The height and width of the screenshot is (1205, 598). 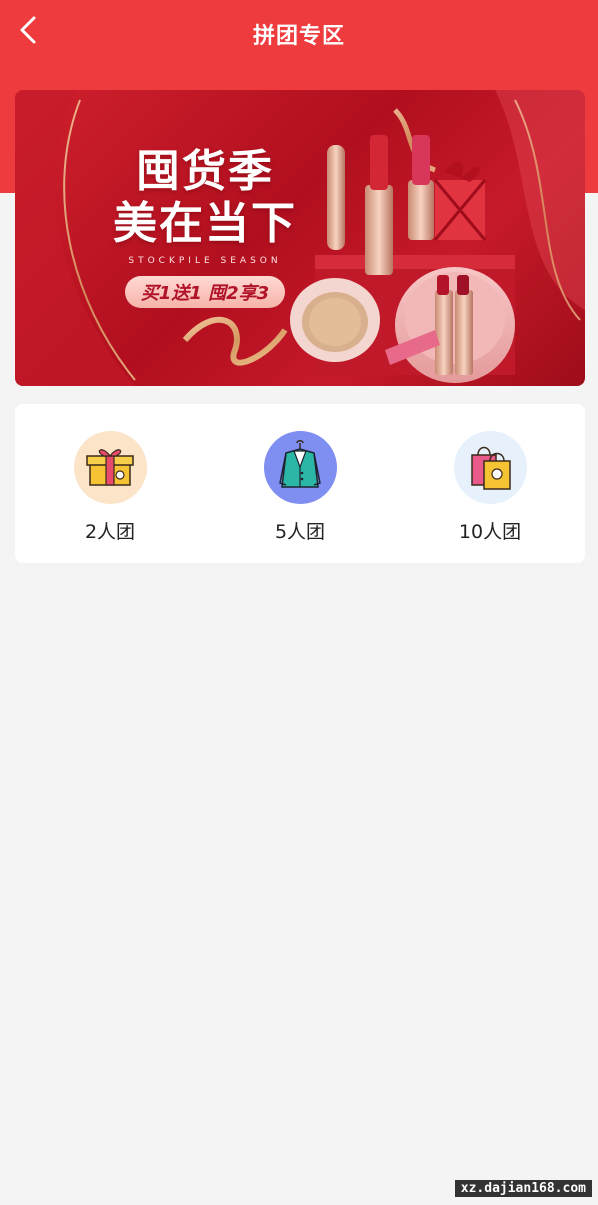 I want to click on group-option-10: 10人团, so click(x=490, y=487).